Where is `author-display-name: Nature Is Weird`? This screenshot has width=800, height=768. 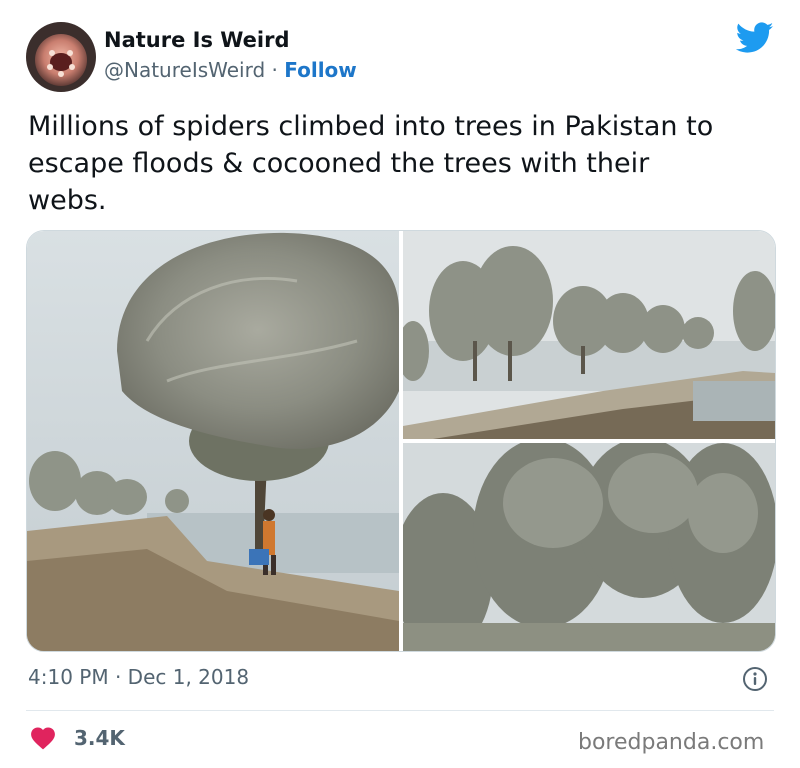
author-display-name: Nature Is Weird is located at coordinates (197, 40).